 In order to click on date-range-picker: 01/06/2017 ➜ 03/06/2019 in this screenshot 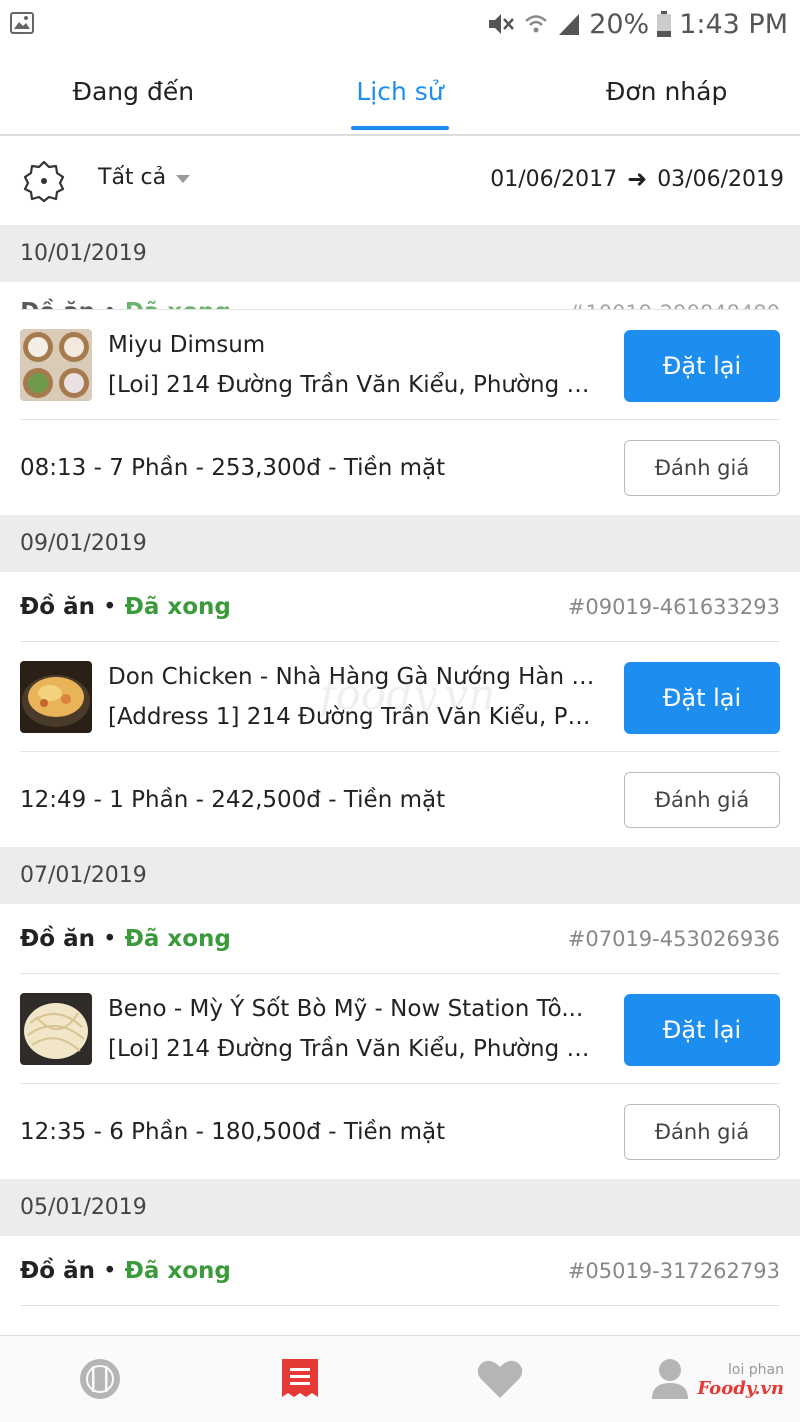, I will do `click(637, 179)`.